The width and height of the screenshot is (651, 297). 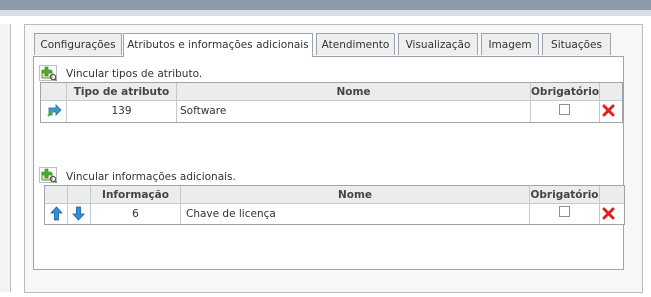 I want to click on window-top-bar, so click(x=325, y=5).